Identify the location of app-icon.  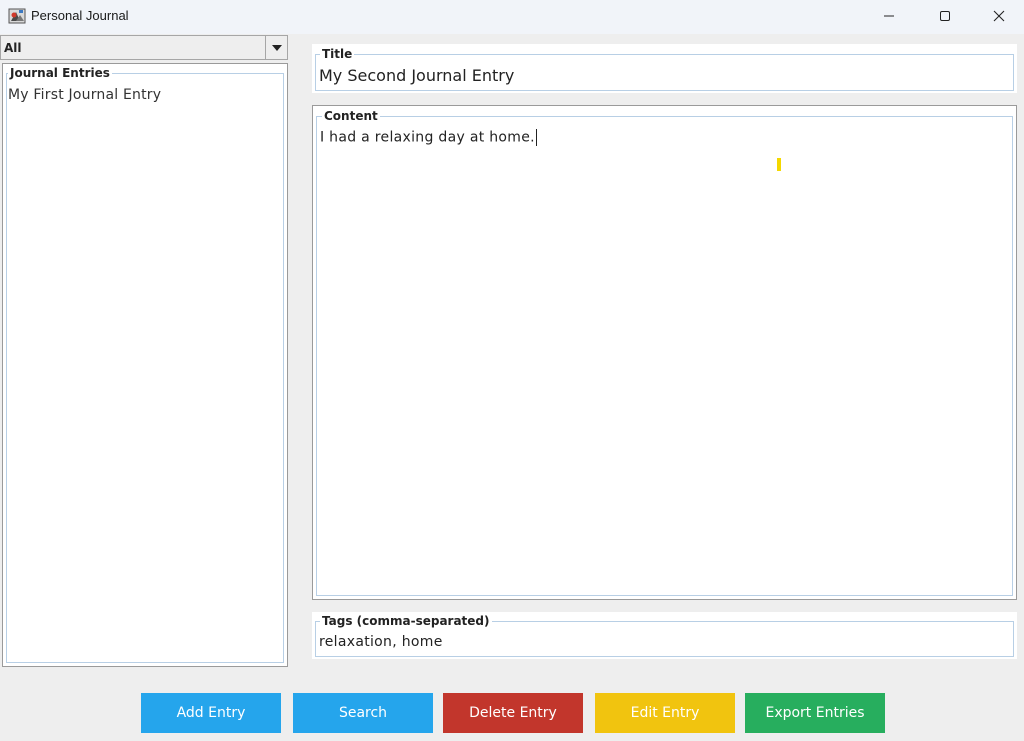
(17, 16).